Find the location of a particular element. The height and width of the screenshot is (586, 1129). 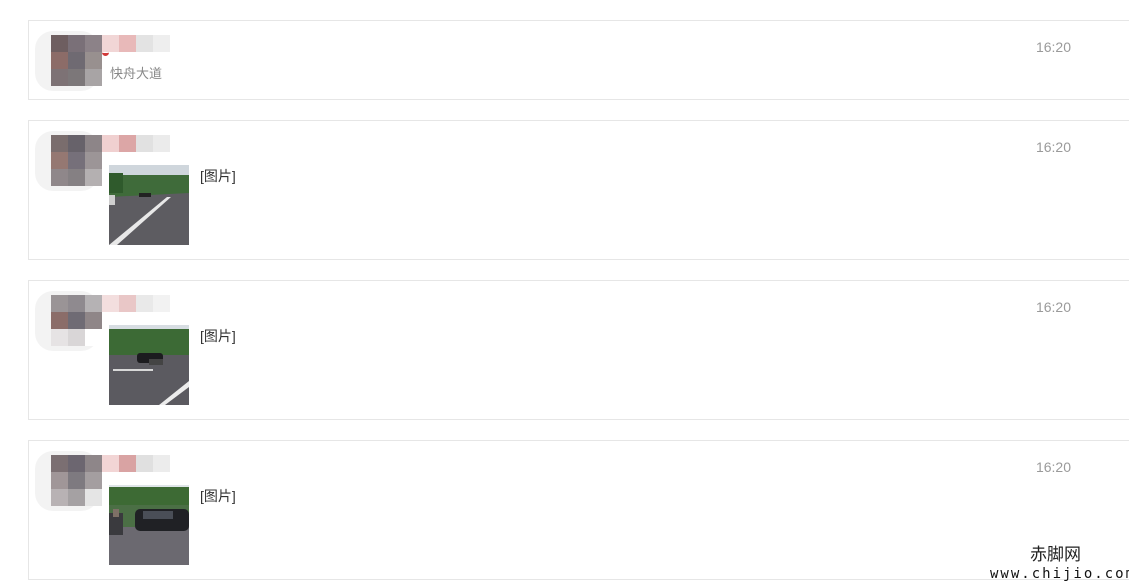

road-photo-thumbnail is located at coordinates (149, 205).